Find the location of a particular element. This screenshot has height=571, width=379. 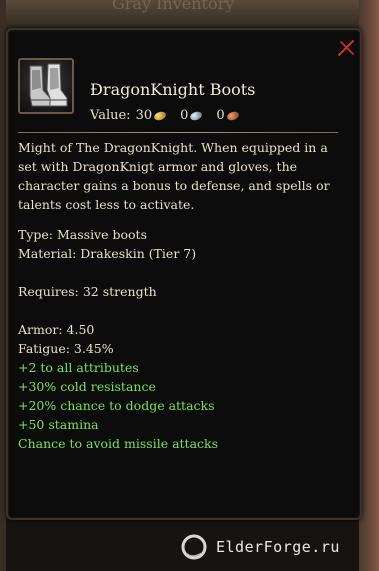

divider is located at coordinates (178, 132).